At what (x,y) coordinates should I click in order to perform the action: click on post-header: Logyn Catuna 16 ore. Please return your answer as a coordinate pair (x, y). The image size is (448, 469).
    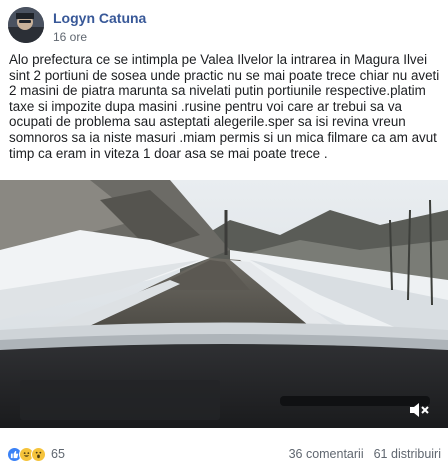
    Looking at the image, I should click on (224, 24).